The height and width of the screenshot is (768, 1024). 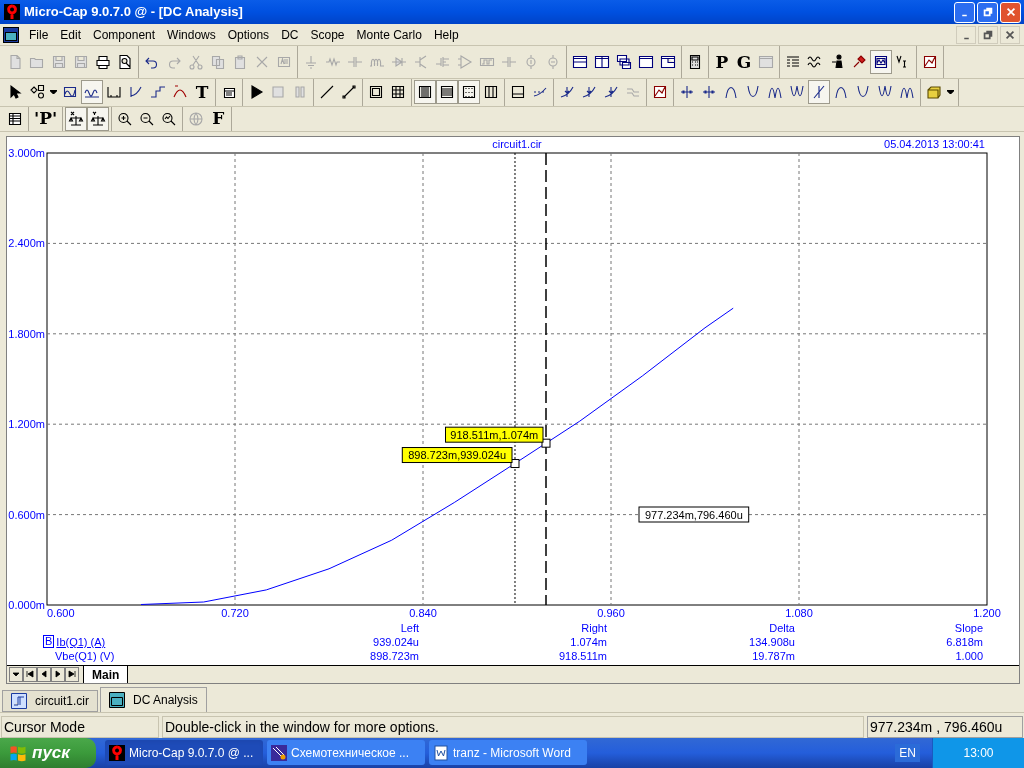 What do you see at coordinates (61, 613) in the screenshot?
I see `x-tick-label: 0.600` at bounding box center [61, 613].